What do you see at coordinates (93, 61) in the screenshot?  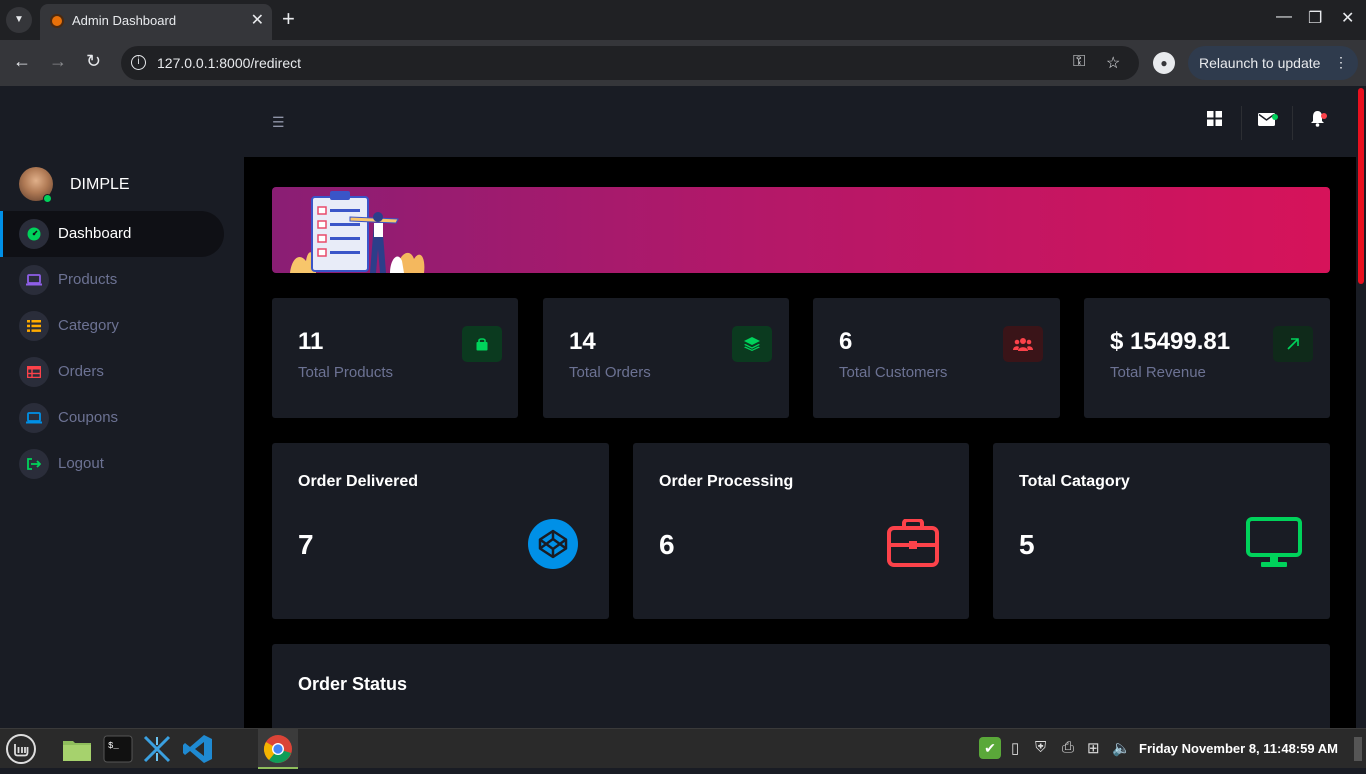 I see `reload-button: ↻` at bounding box center [93, 61].